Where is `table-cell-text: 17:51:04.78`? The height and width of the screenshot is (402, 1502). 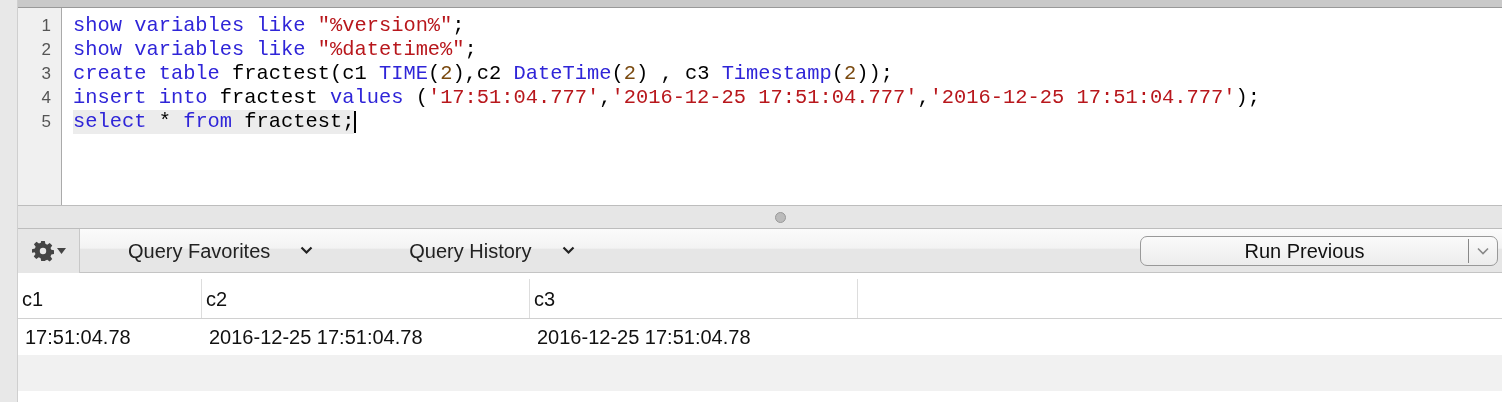
table-cell-text: 17:51:04.78 is located at coordinates (78, 337).